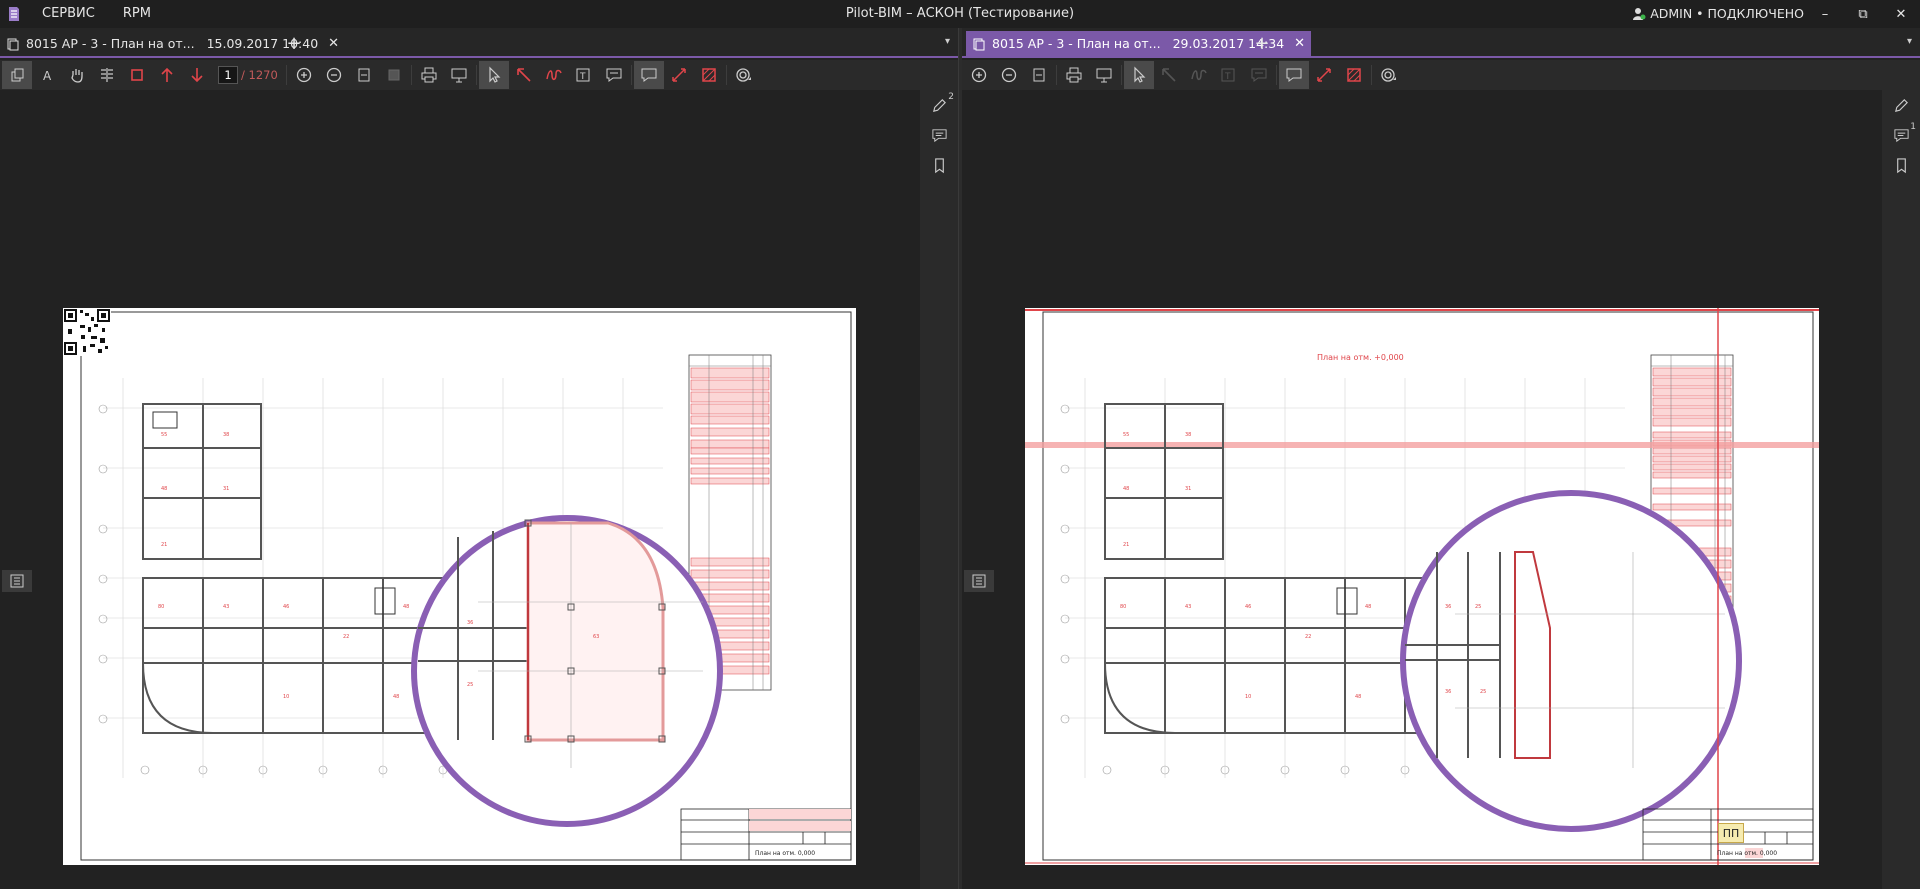  I want to click on pages-icon, so click(17, 75).